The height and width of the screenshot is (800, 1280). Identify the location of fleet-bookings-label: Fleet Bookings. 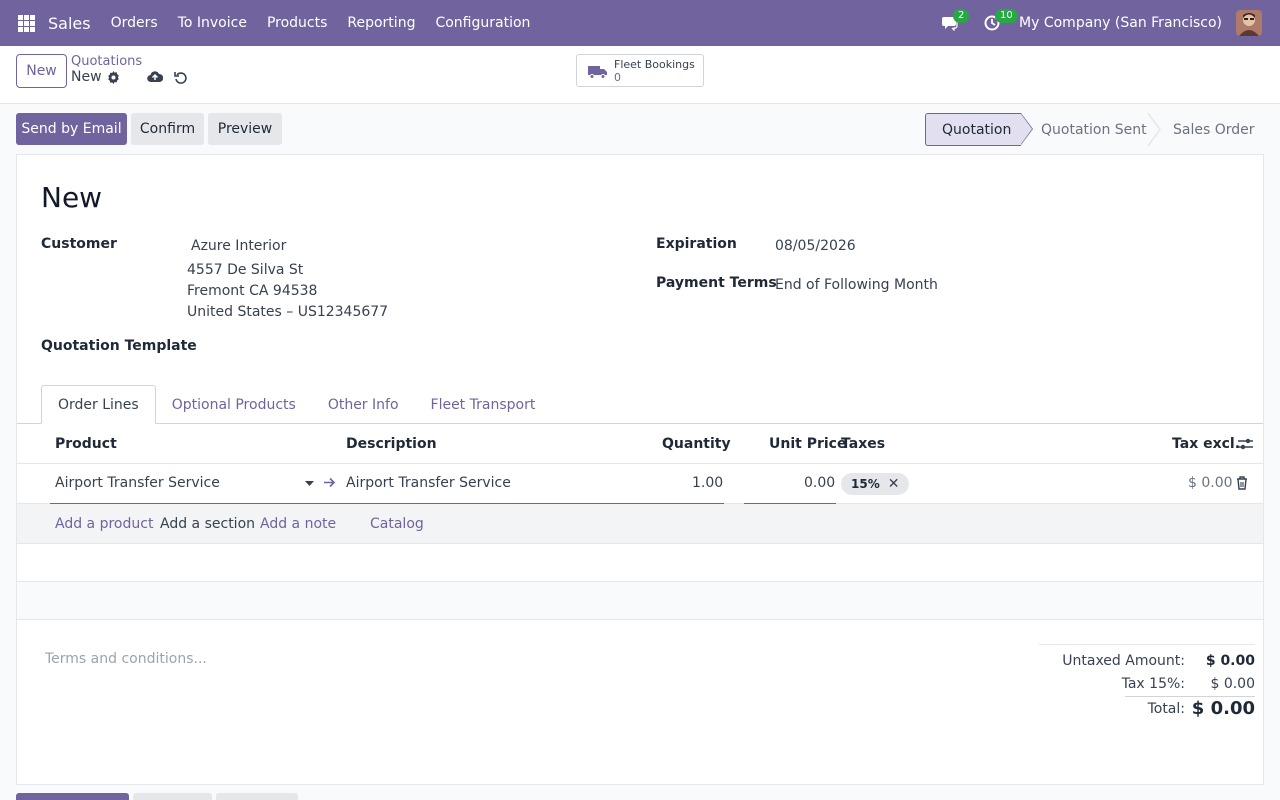
(654, 64).